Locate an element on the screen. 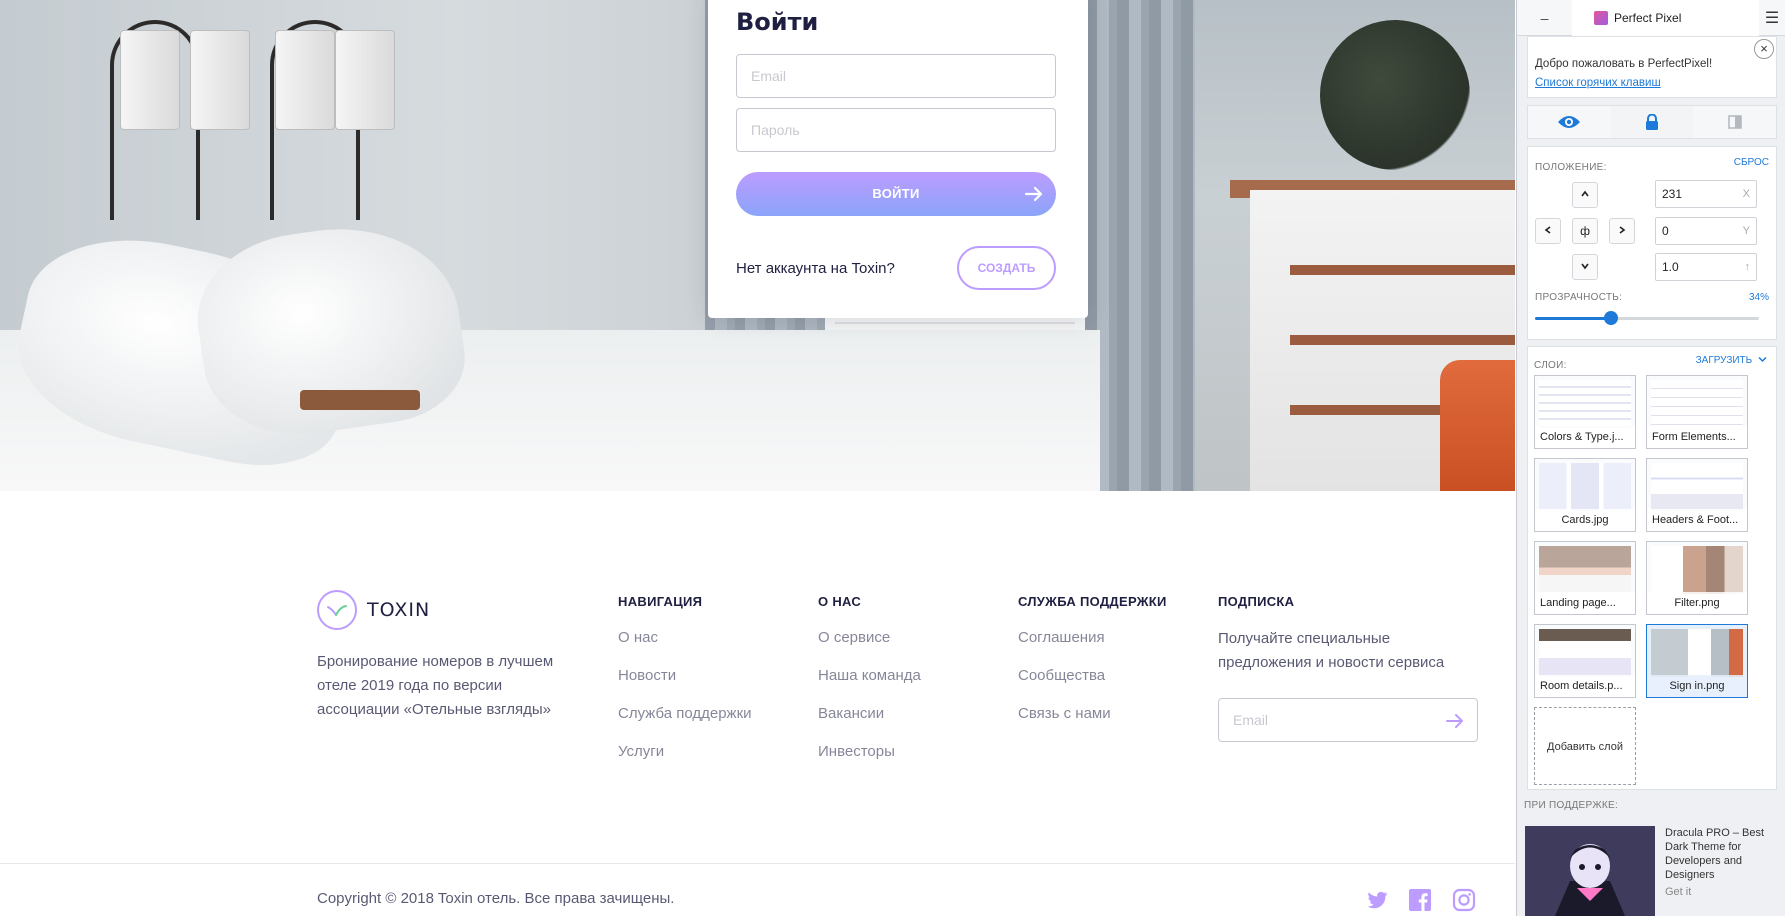 This screenshot has height=916, width=1785. pp-title-text: Perfect Pixel is located at coordinates (1648, 17).